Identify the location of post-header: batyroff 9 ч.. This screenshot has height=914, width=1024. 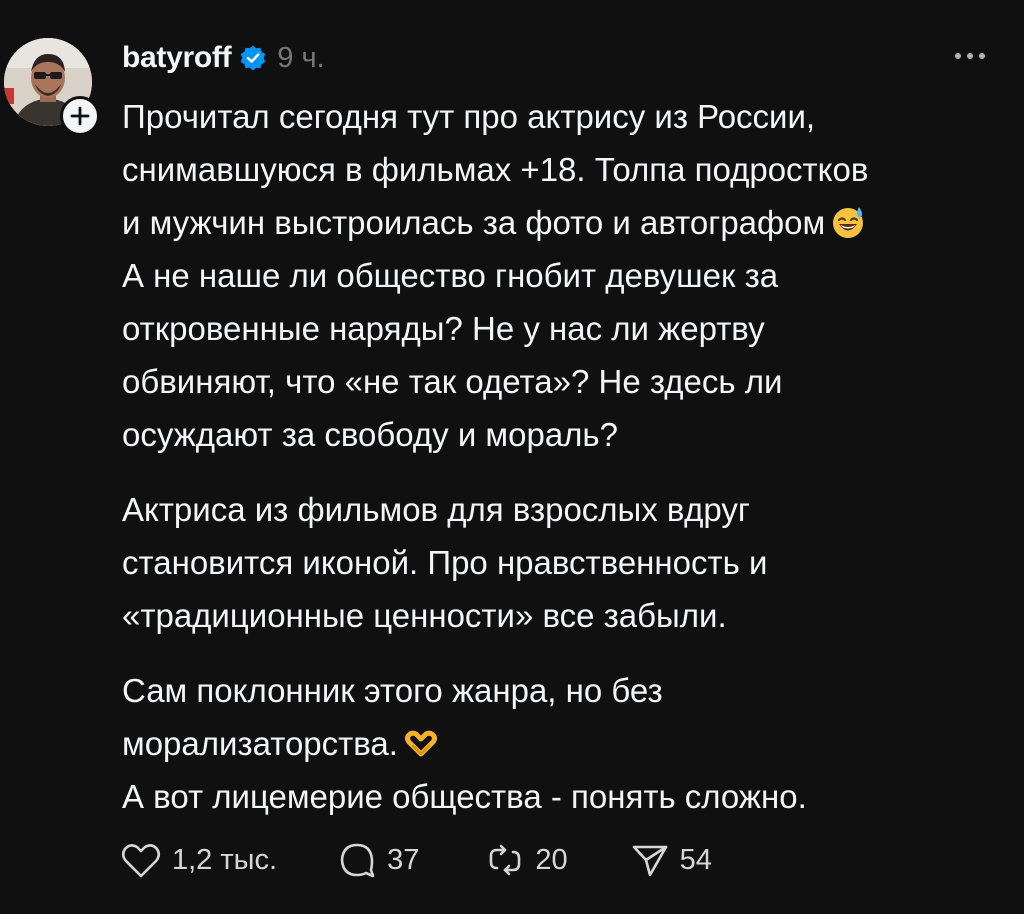
(223, 58).